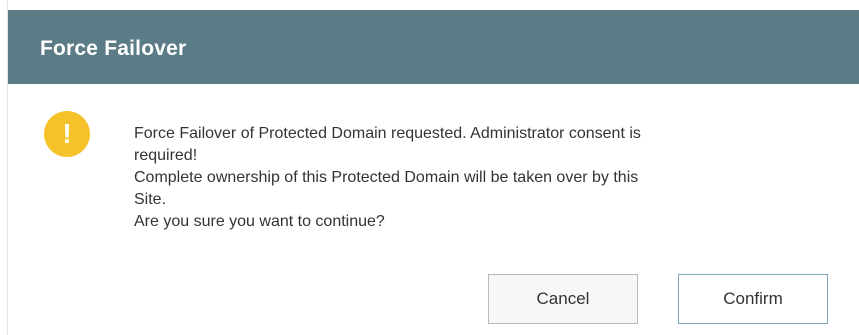 The image size is (859, 335). I want to click on message-line: required!, so click(166, 155).